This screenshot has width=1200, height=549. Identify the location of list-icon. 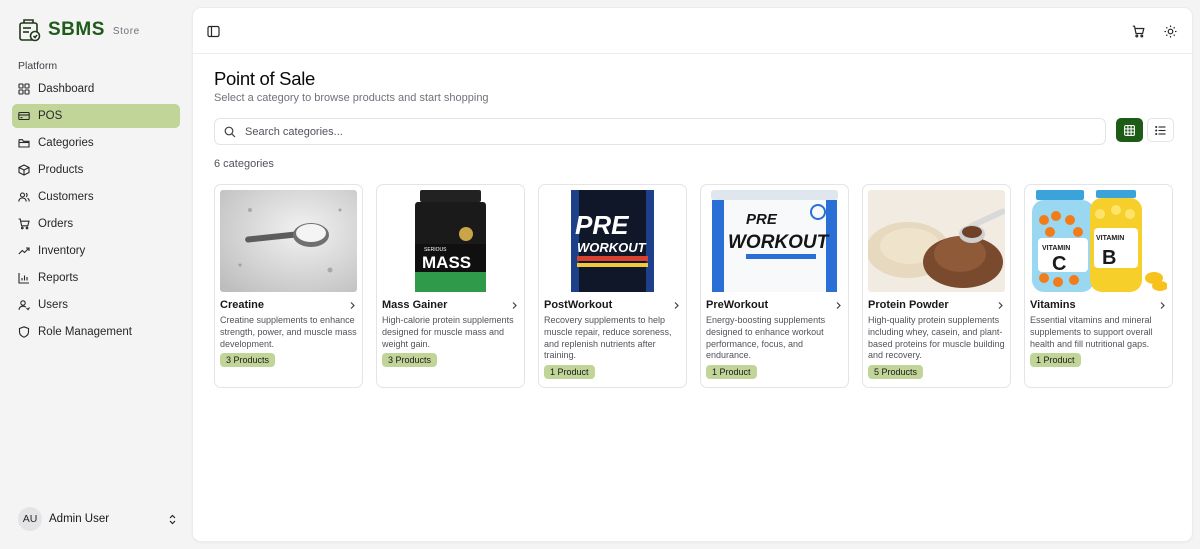
(1160, 130).